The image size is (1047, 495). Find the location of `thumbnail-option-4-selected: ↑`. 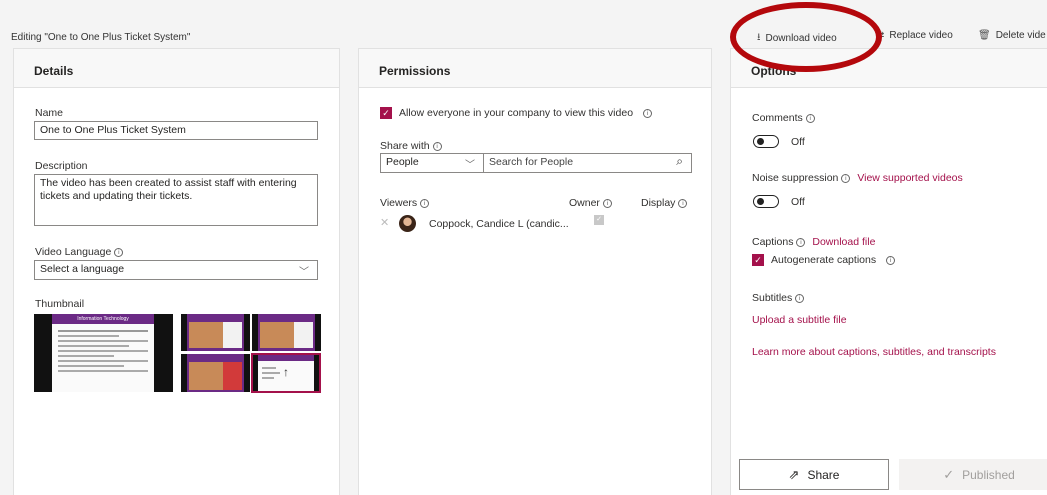

thumbnail-option-4-selected: ↑ is located at coordinates (286, 373).